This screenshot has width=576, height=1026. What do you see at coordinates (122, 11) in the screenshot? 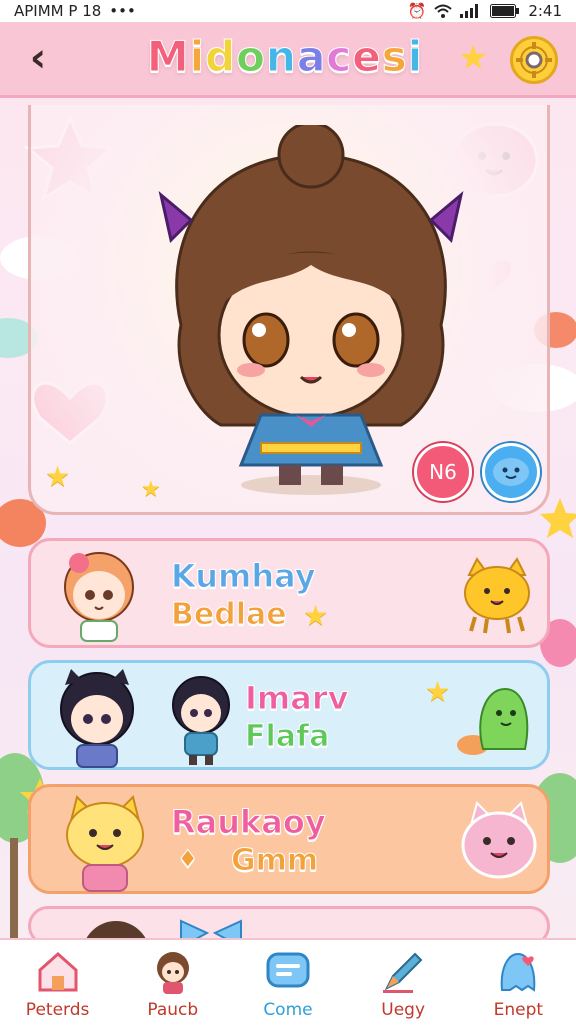
I see `status-dots: •••` at bounding box center [122, 11].